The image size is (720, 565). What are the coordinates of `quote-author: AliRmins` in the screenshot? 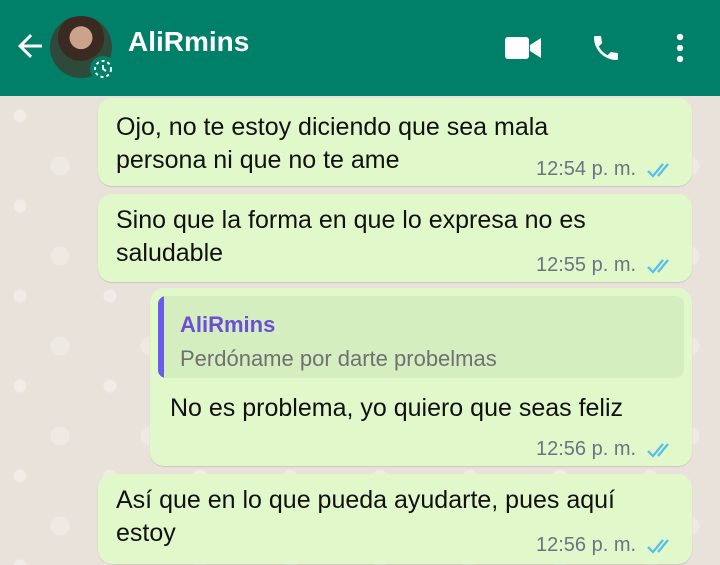 It's located at (228, 324).